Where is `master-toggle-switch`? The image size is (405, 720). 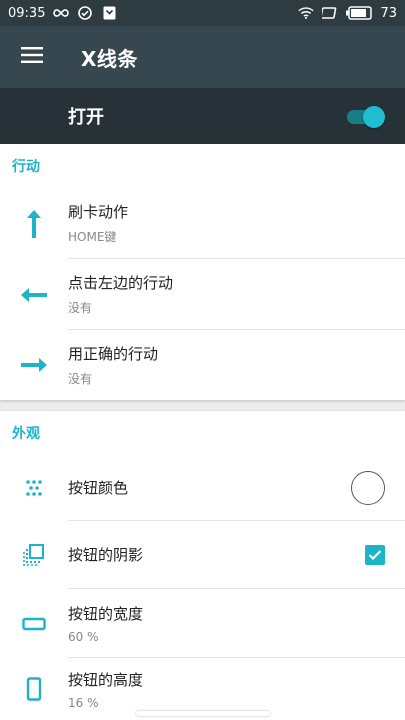 master-toggle-switch is located at coordinates (366, 116).